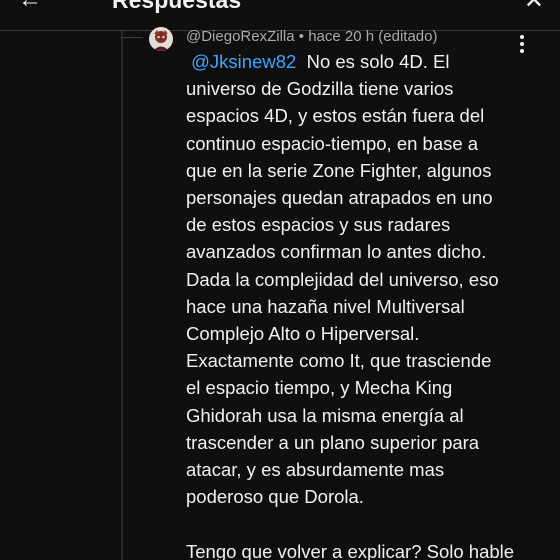  Describe the element at coordinates (534, 7) in the screenshot. I see `close-icon: ✕` at that location.